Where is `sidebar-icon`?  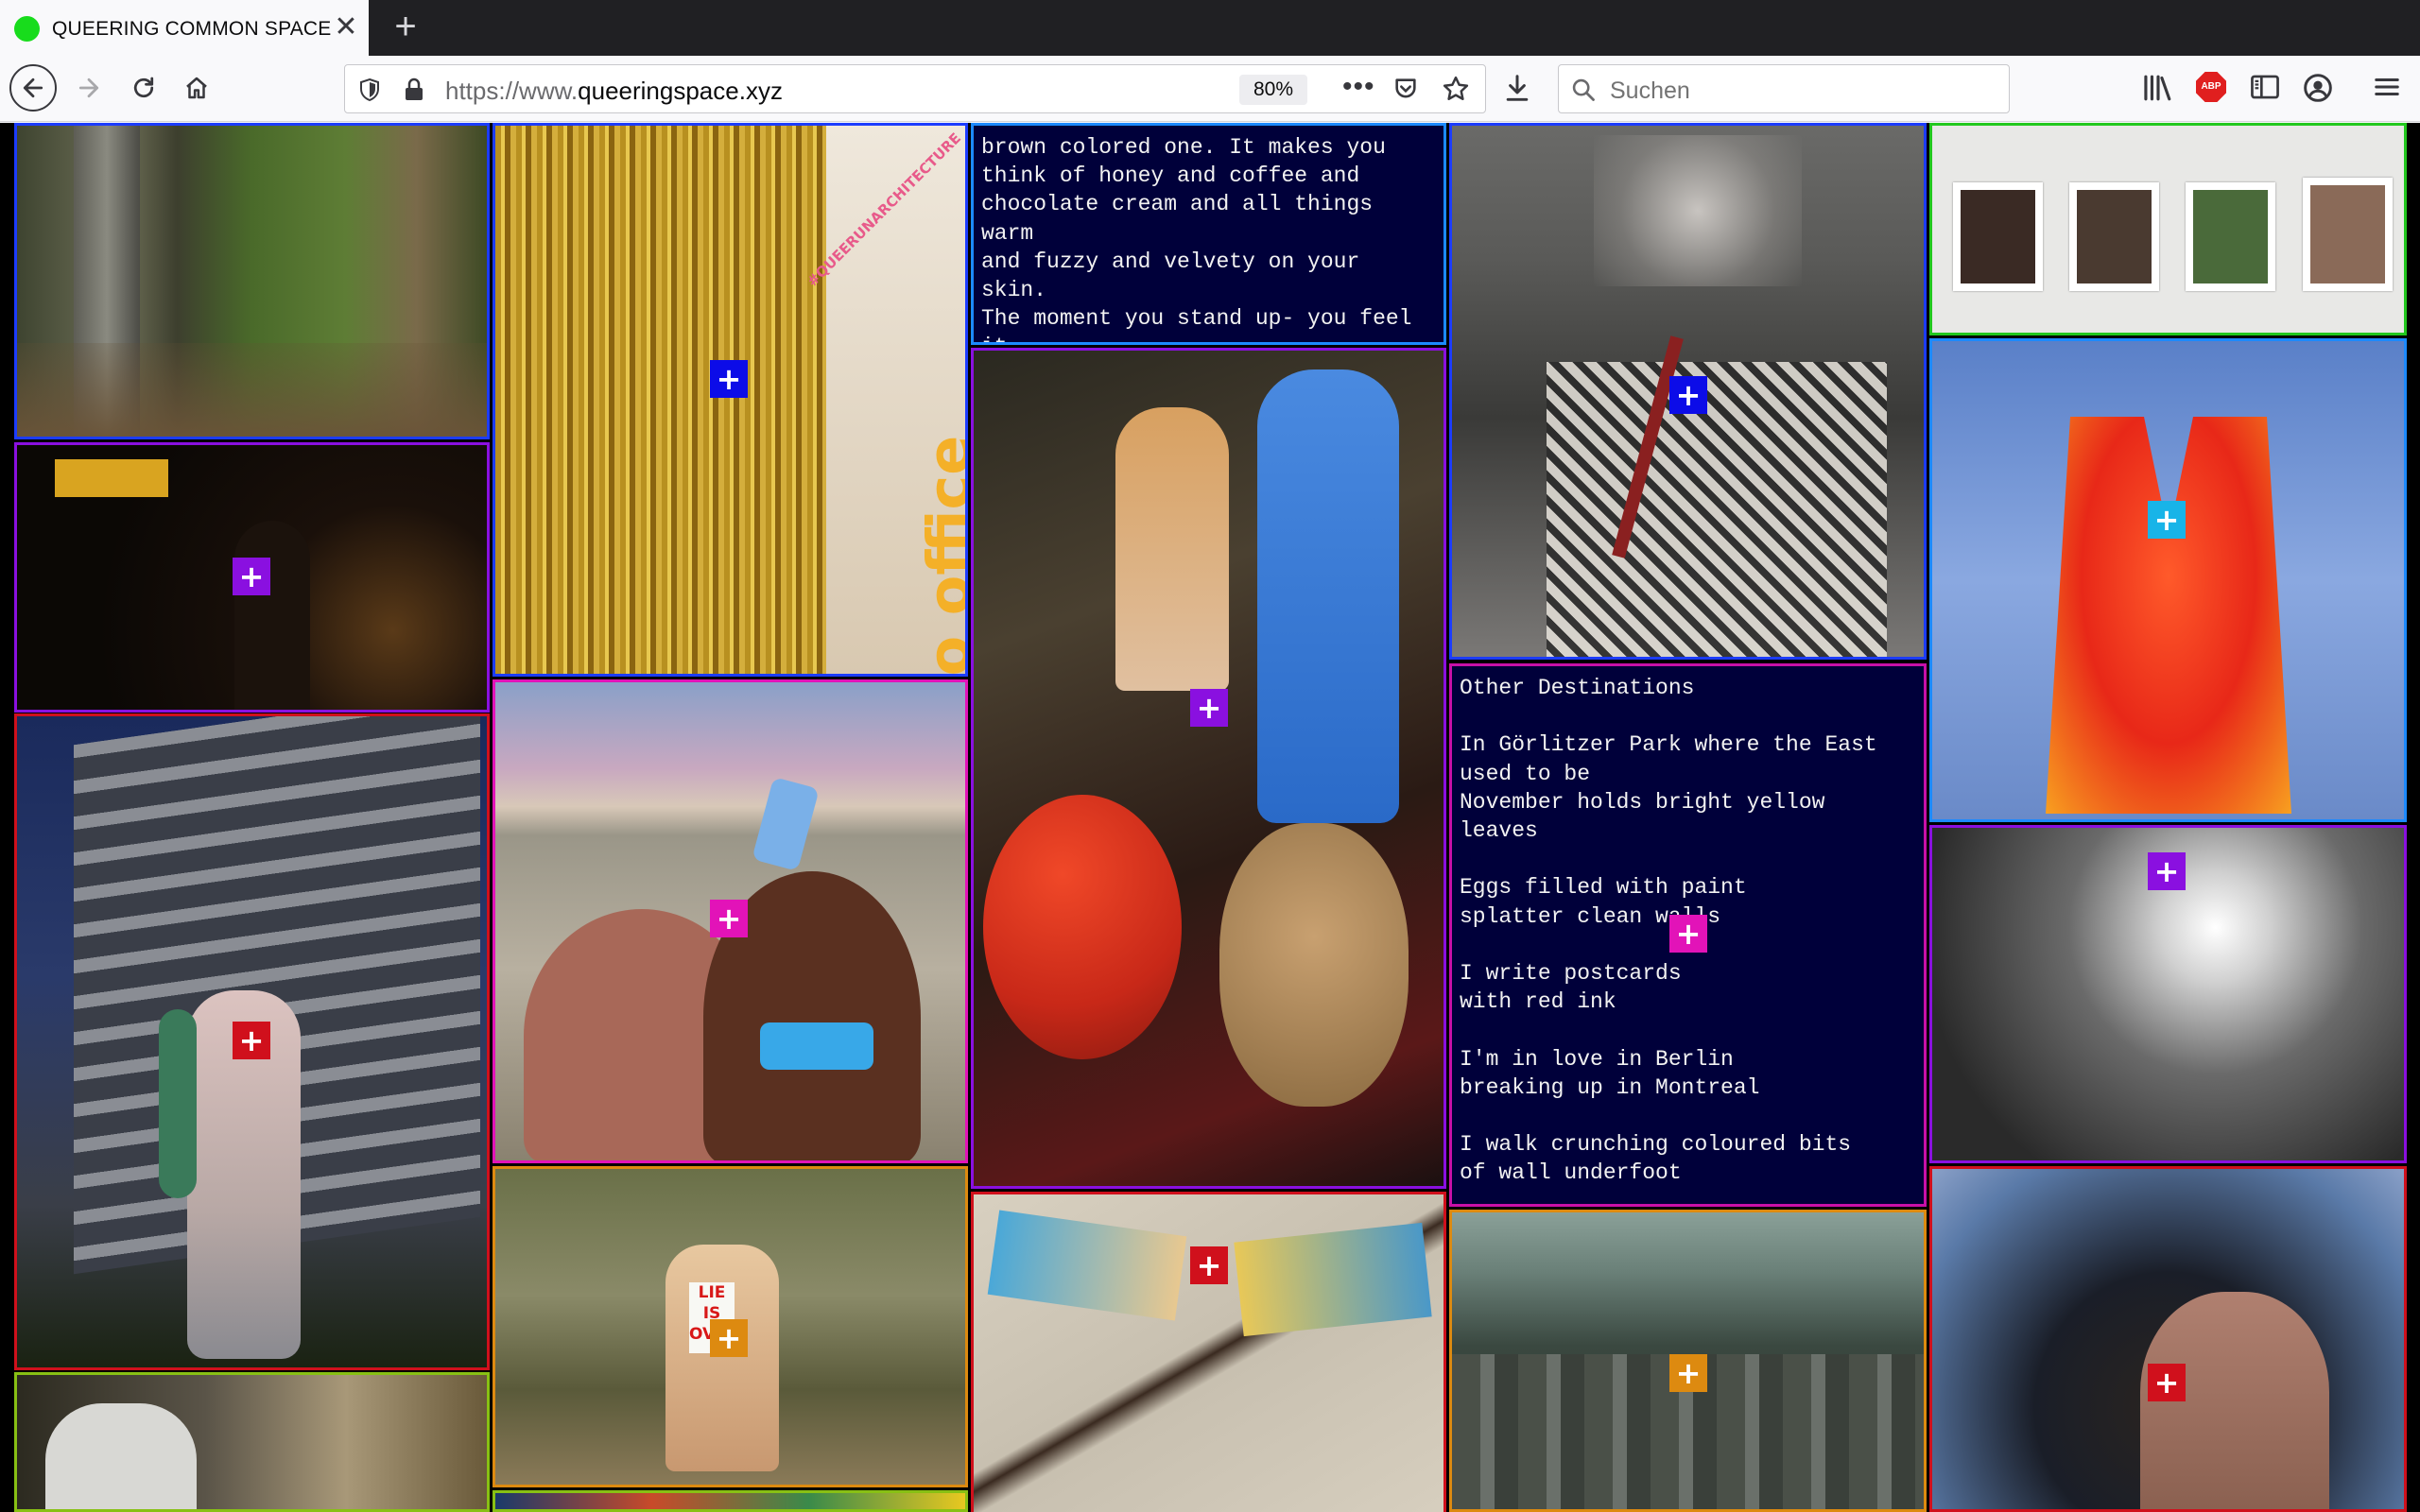 sidebar-icon is located at coordinates (2265, 87).